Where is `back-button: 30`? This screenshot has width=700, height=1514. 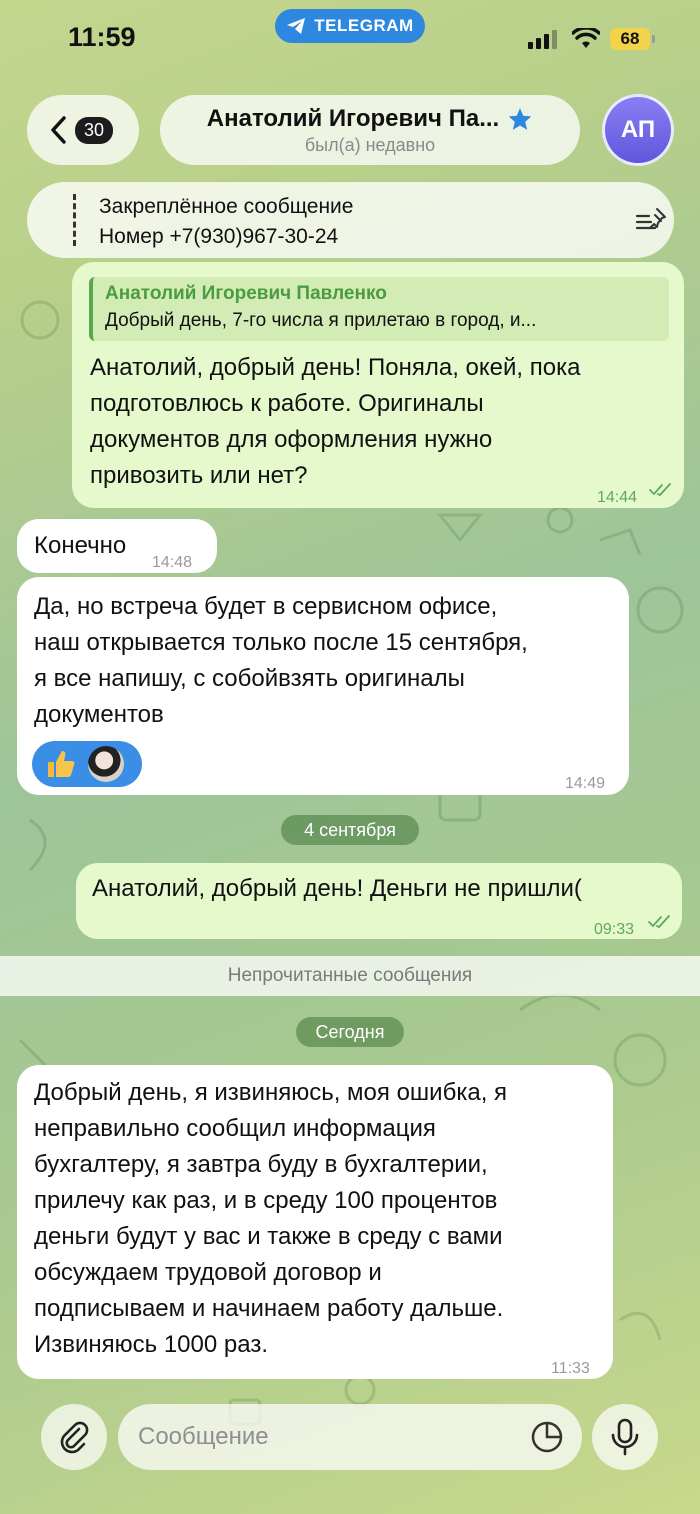
back-button: 30 is located at coordinates (83, 130).